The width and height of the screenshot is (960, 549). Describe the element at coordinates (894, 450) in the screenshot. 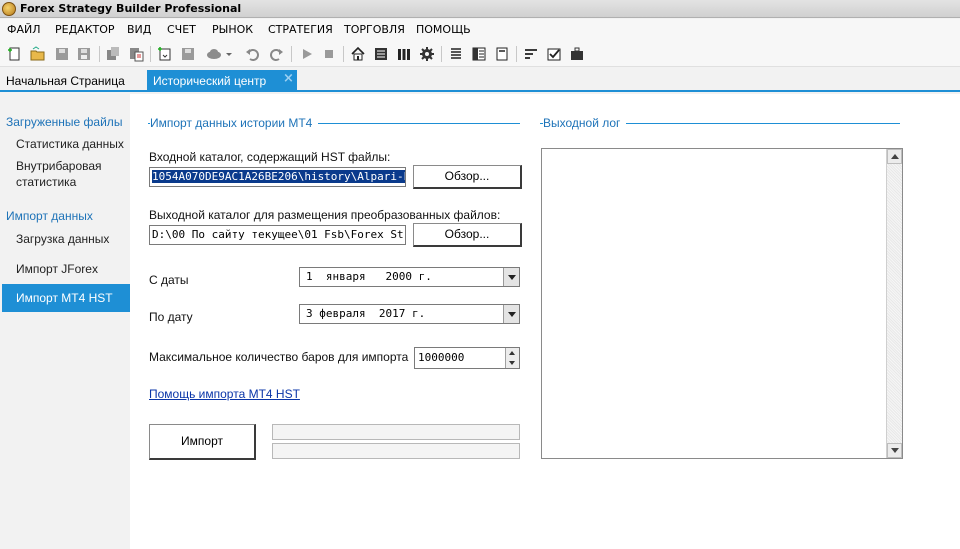

I see `scroll-down-icon` at that location.